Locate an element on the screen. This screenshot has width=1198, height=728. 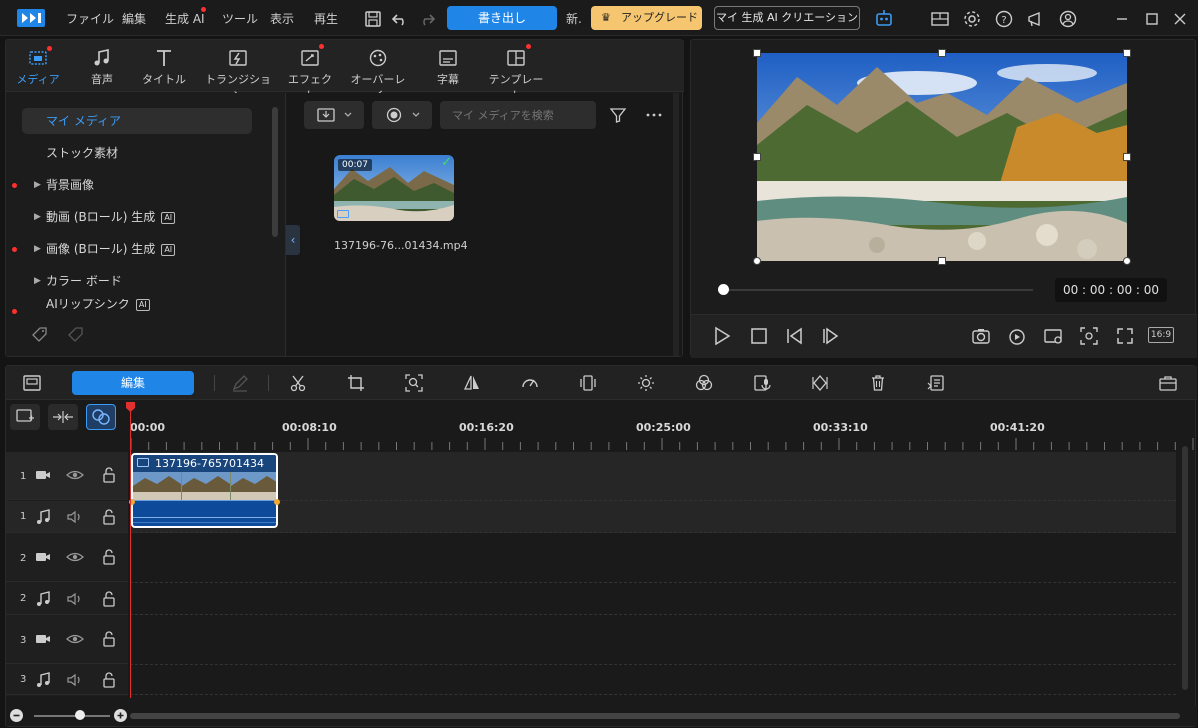
track-header-audio-2: 2 is located at coordinates (67, 599).